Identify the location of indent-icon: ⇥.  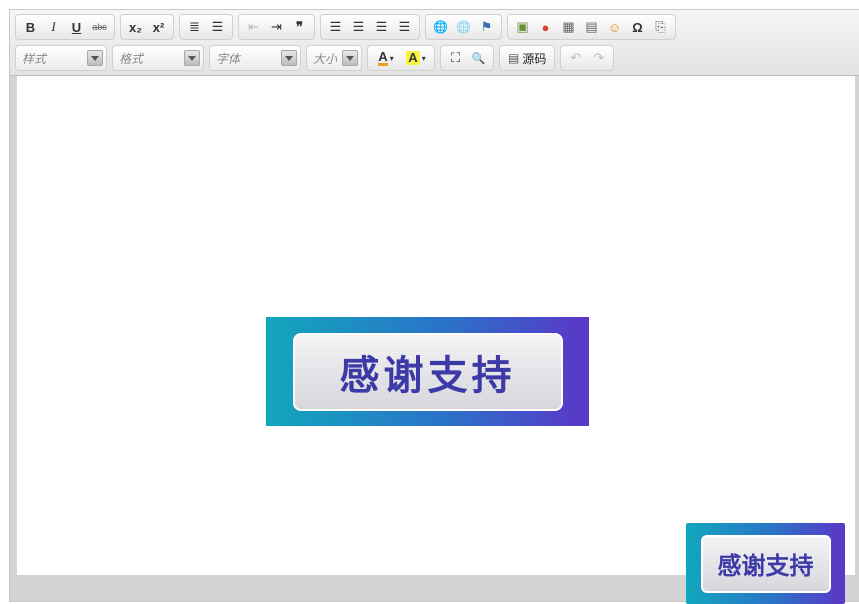
(276, 26).